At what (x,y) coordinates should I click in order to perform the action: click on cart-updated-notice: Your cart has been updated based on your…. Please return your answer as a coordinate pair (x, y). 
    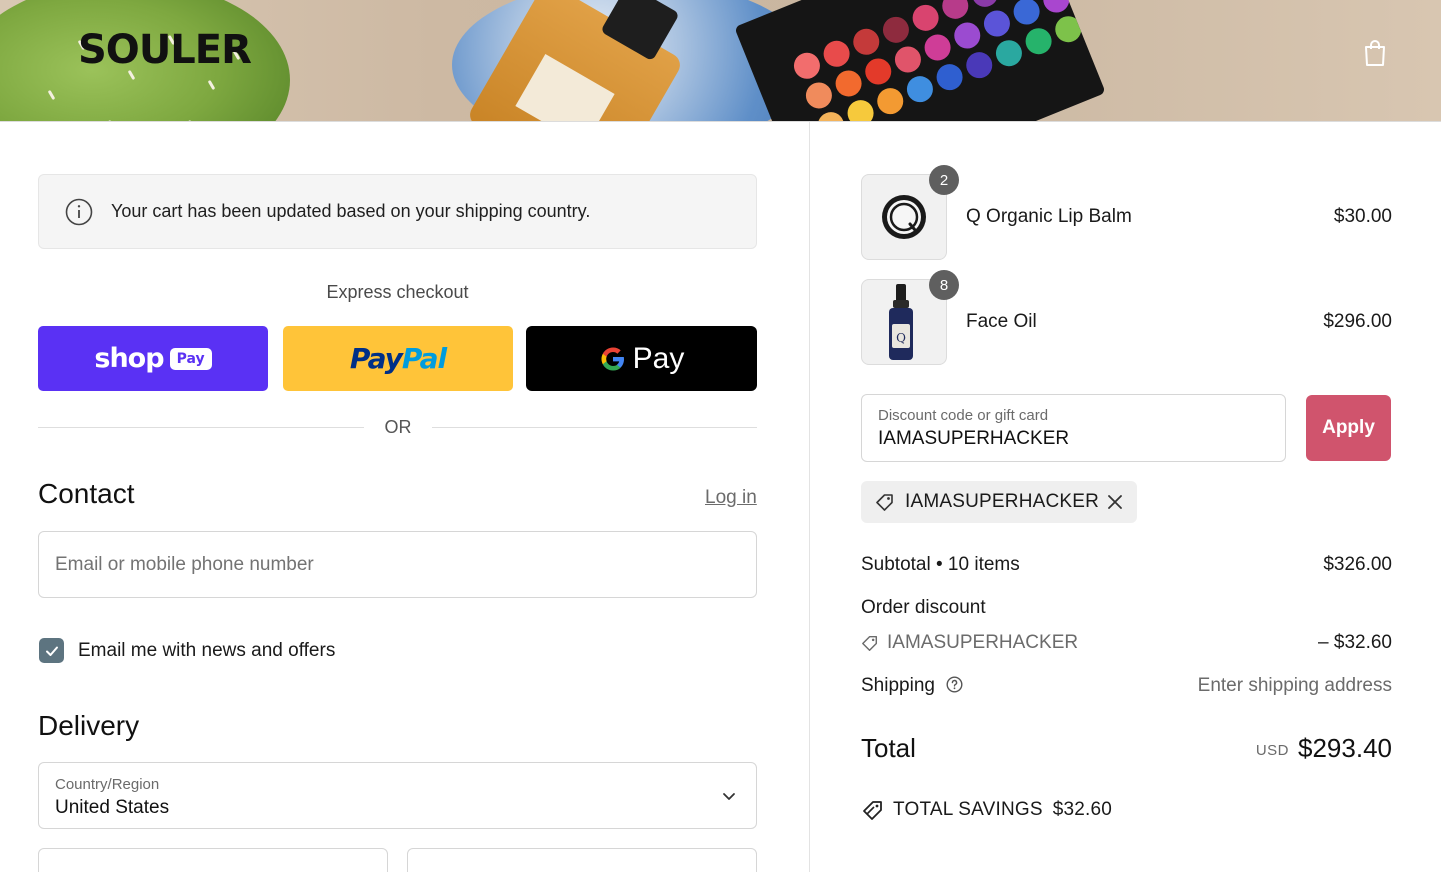
    Looking at the image, I should click on (397, 211).